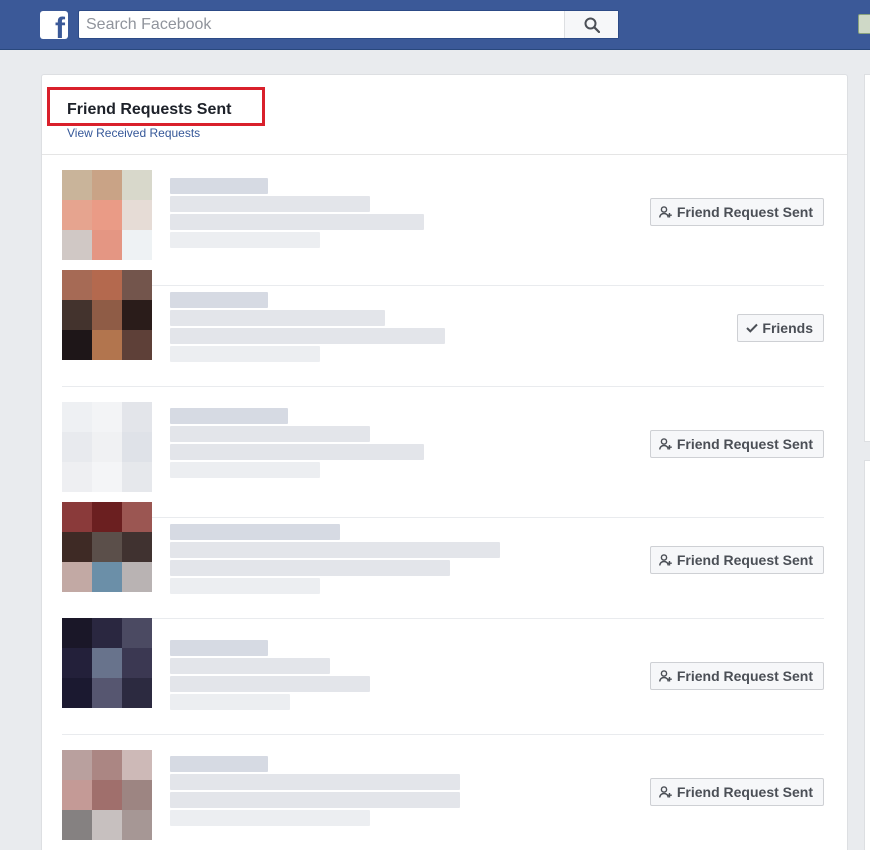 The image size is (870, 850). Describe the element at coordinates (752, 328) in the screenshot. I see `checkmark-icon` at that location.